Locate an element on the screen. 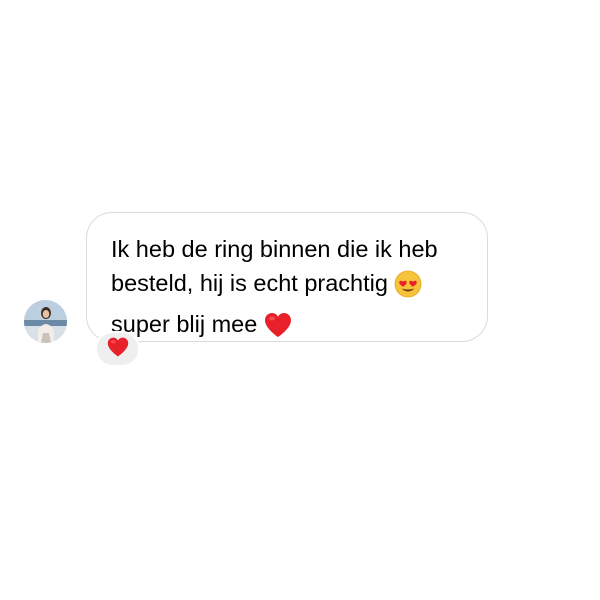 The height and width of the screenshot is (600, 600). message-line-3: super blij mee is located at coordinates (290, 327).